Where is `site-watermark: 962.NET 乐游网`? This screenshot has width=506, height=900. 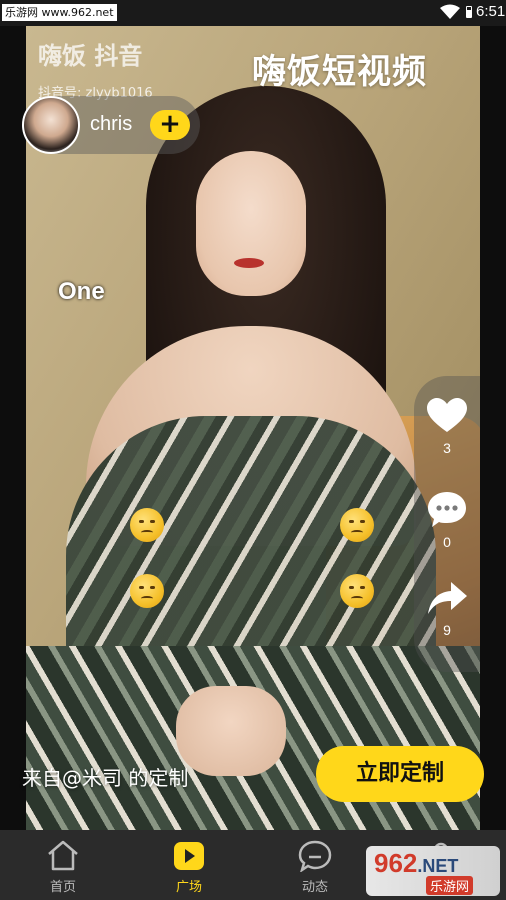 site-watermark: 962.NET 乐游网 is located at coordinates (433, 871).